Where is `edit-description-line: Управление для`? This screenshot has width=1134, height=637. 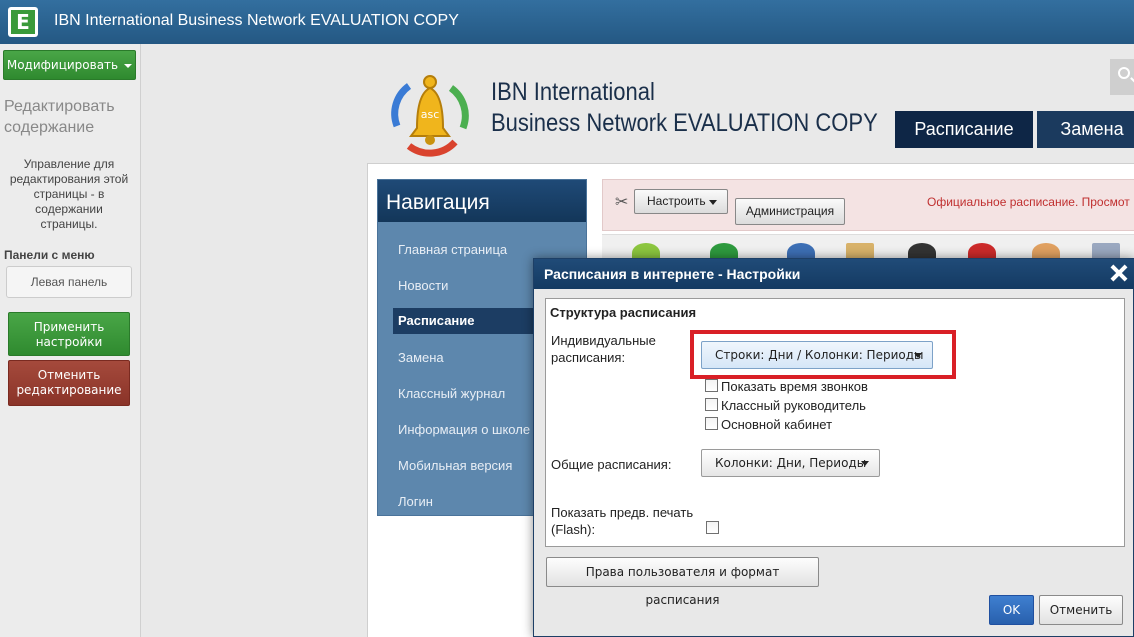 edit-description-line: Управление для is located at coordinates (69, 164).